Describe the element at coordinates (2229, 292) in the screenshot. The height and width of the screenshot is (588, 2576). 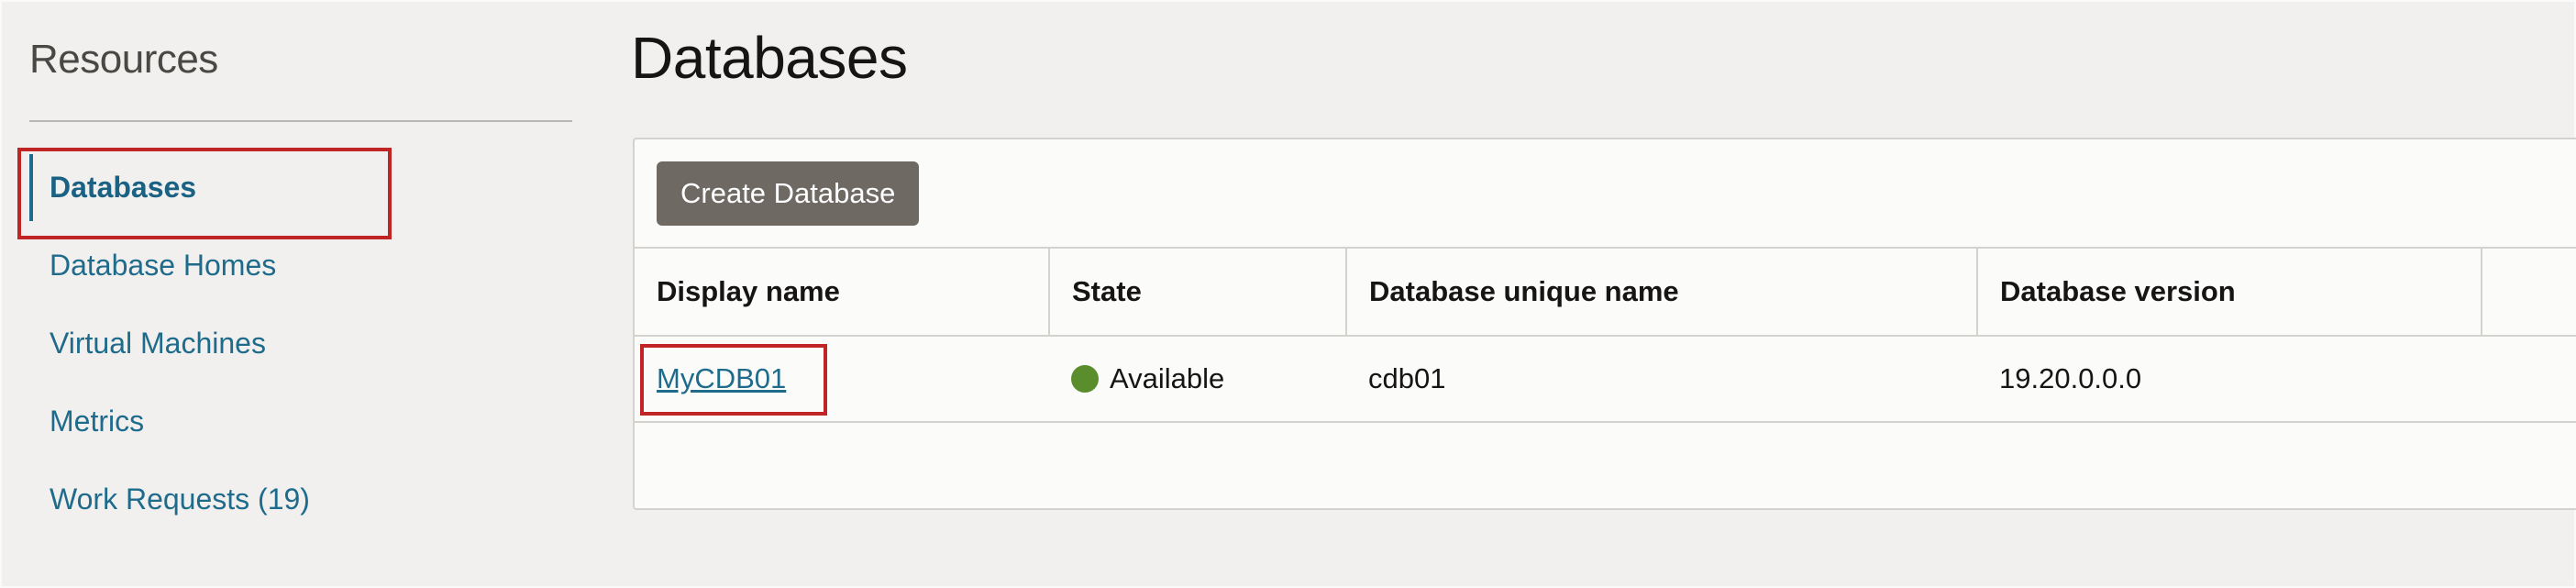
I see `column-header-version: Database version` at that location.